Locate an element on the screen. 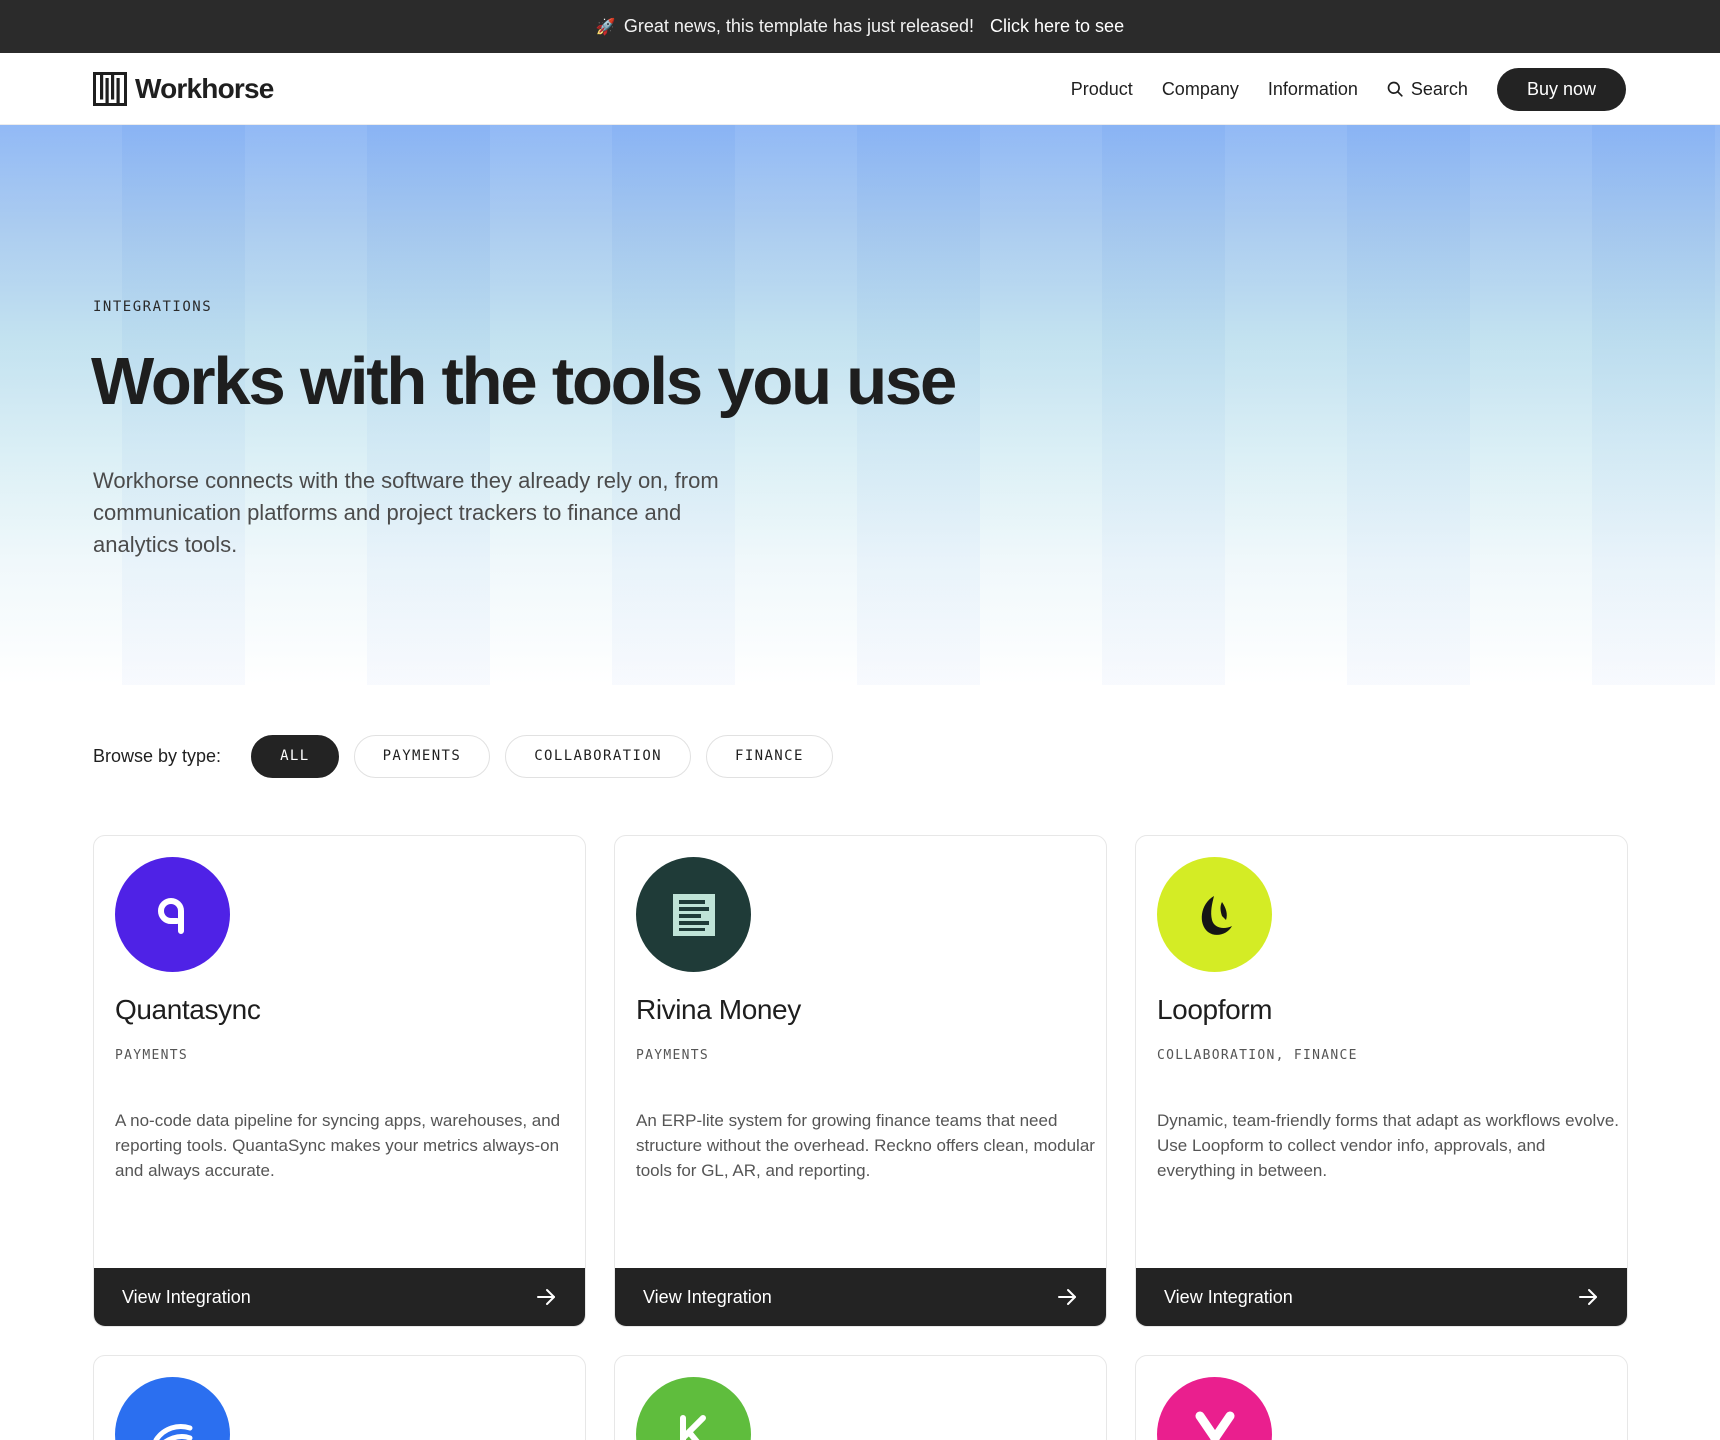 The height and width of the screenshot is (1440, 1720). y-logo-icon is located at coordinates (1214, 1408).